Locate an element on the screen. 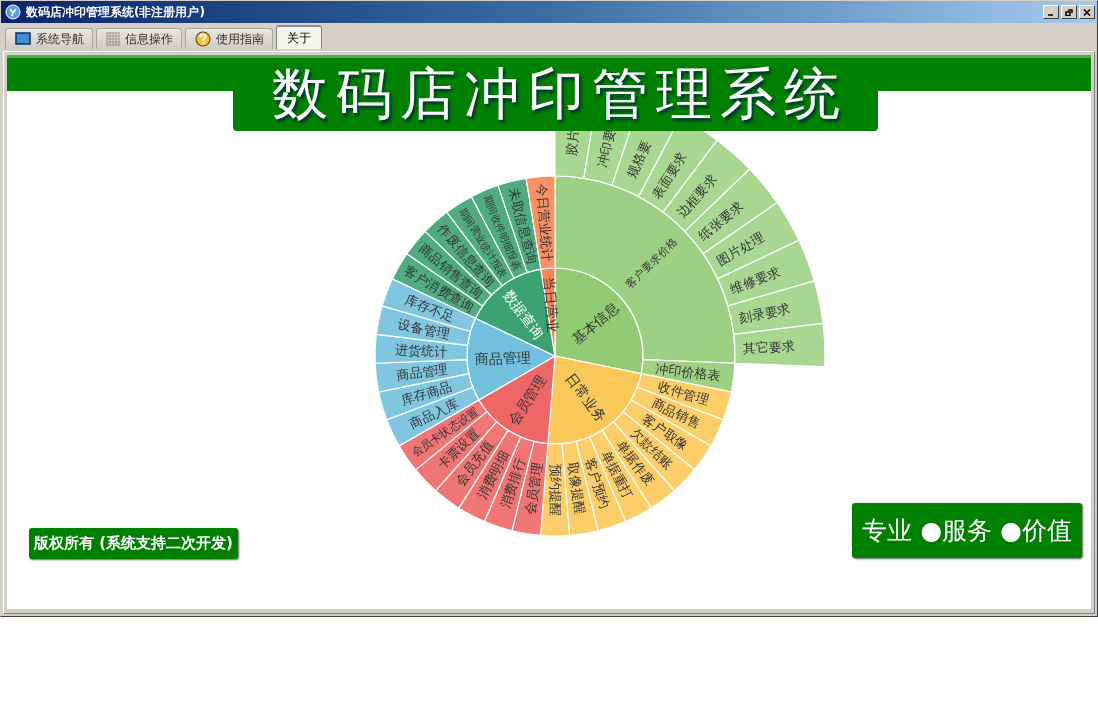  sector-label: 客户要求价格 is located at coordinates (651, 263).